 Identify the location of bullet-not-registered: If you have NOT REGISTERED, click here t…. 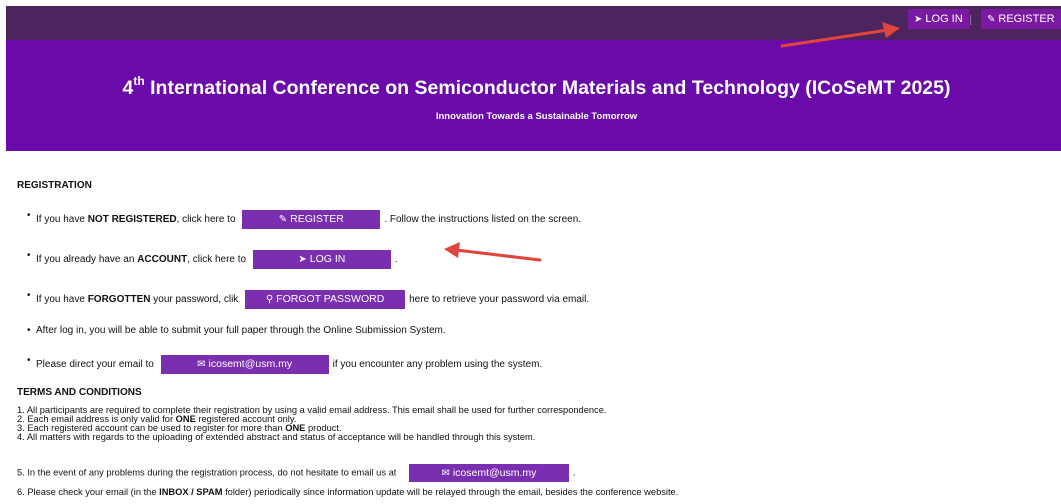
(304, 219).